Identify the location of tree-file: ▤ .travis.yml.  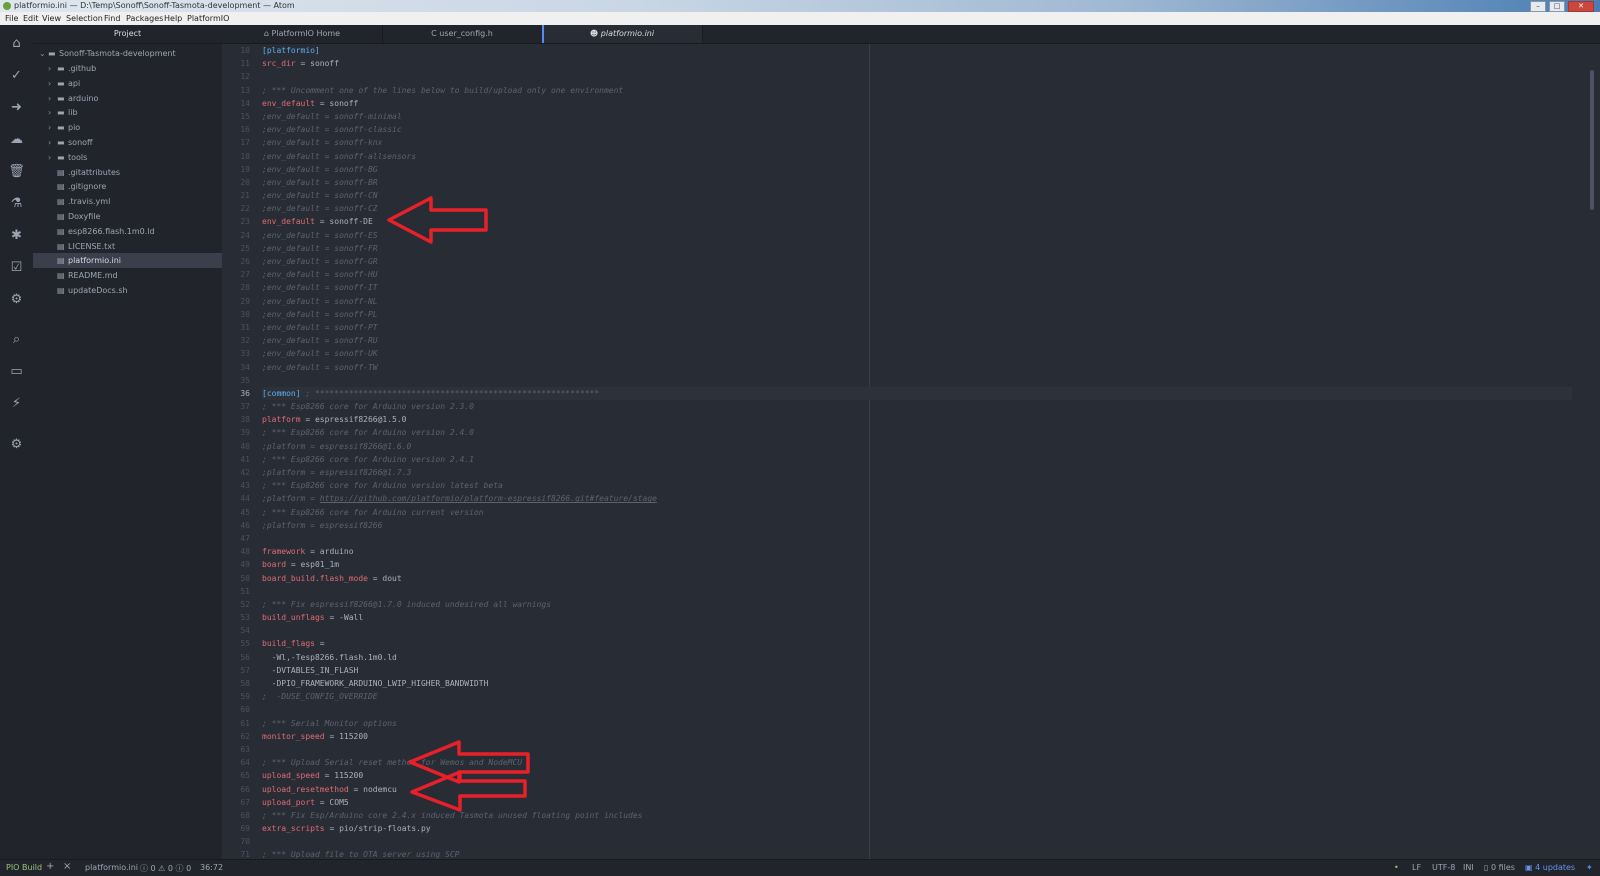
(79, 201).